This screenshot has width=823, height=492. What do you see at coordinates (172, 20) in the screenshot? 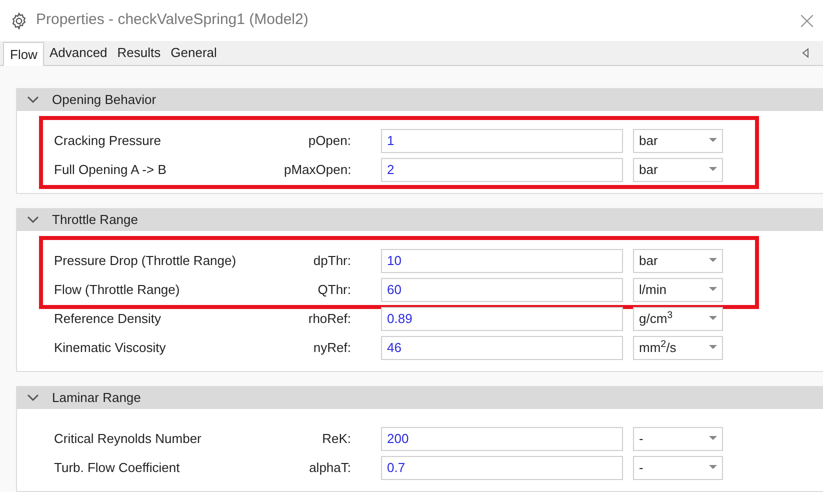
I see `window-title: Properties - checkValveSpring1 (Model2)` at bounding box center [172, 20].